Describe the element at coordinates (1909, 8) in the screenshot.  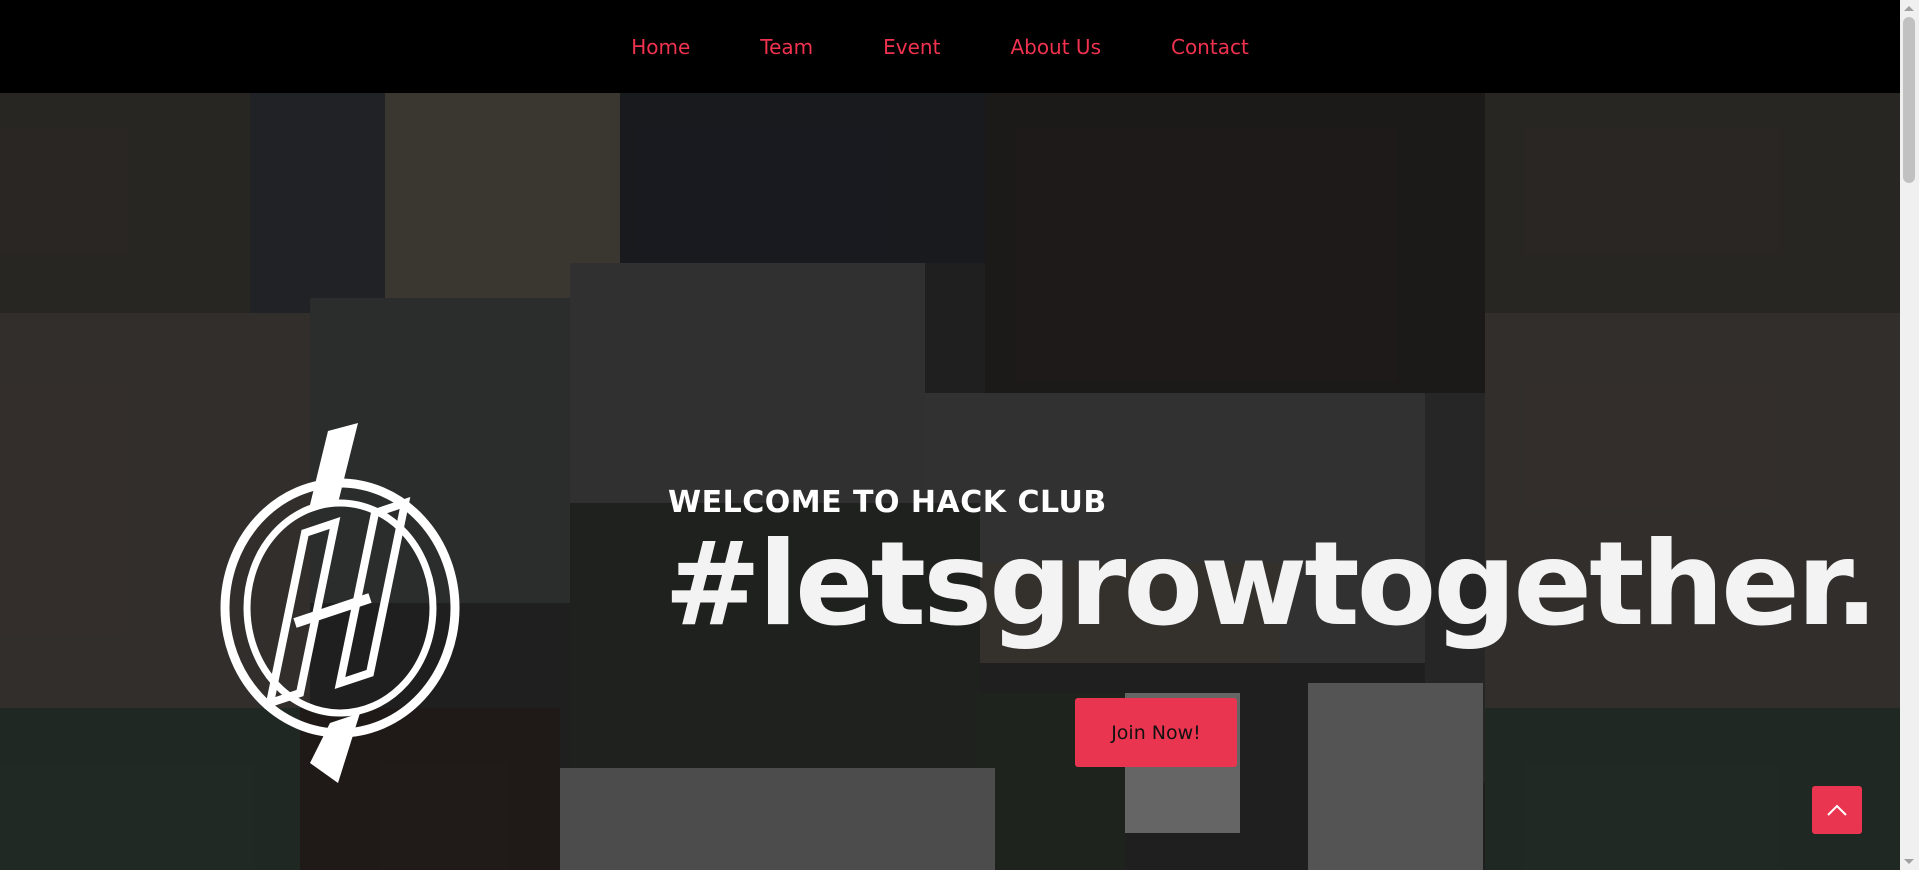
I see `scroll-up-arrow-icon` at that location.